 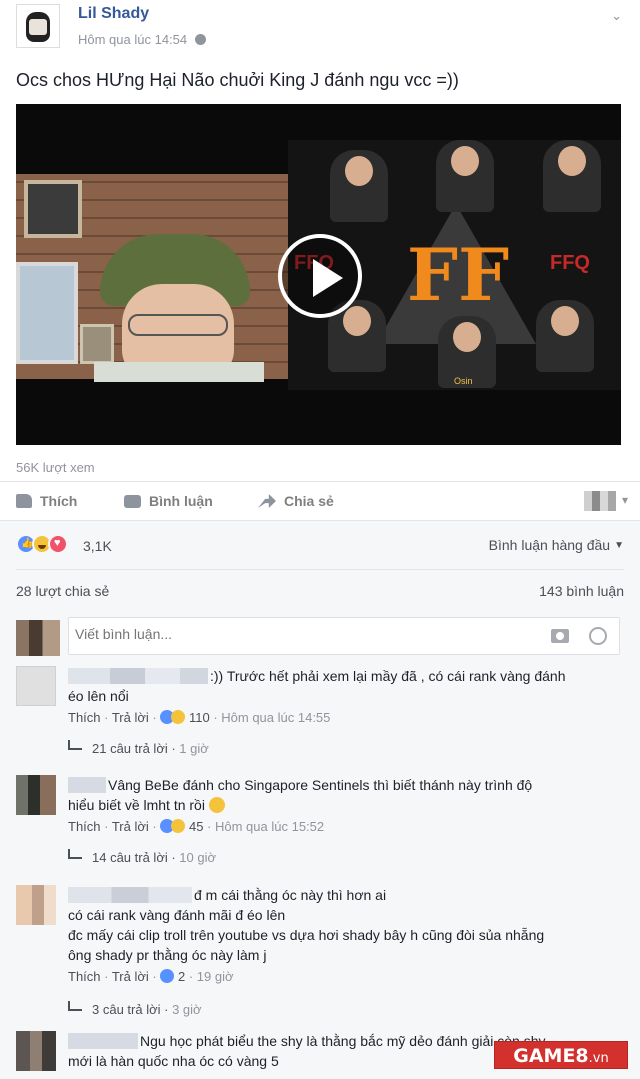 What do you see at coordinates (38, 638) in the screenshot?
I see `viewer-avatar` at bounding box center [38, 638].